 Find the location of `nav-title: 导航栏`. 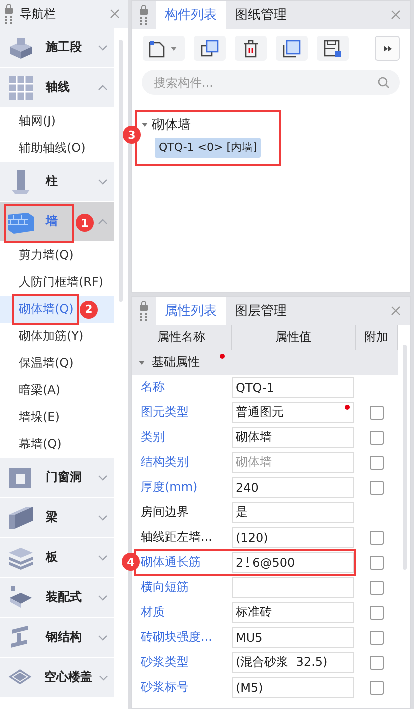

nav-title: 导航栏 is located at coordinates (38, 14).